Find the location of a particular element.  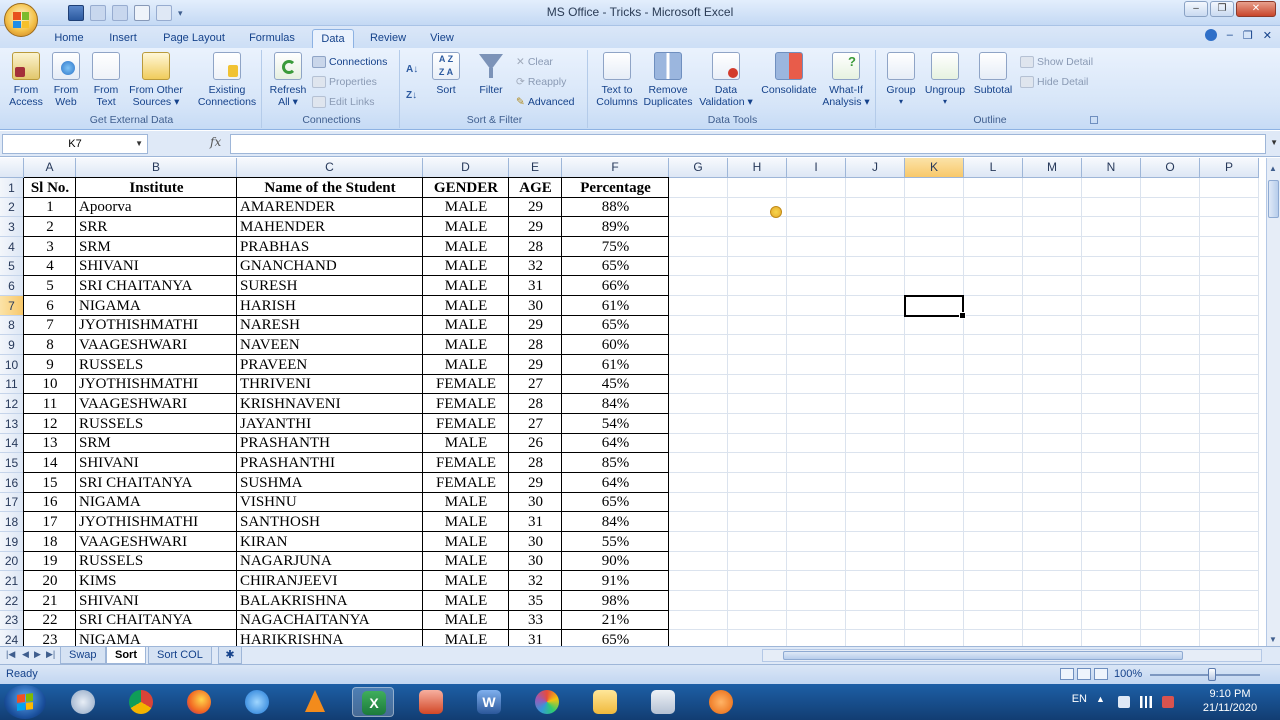

table-cell: 22 is located at coordinates (50, 620).